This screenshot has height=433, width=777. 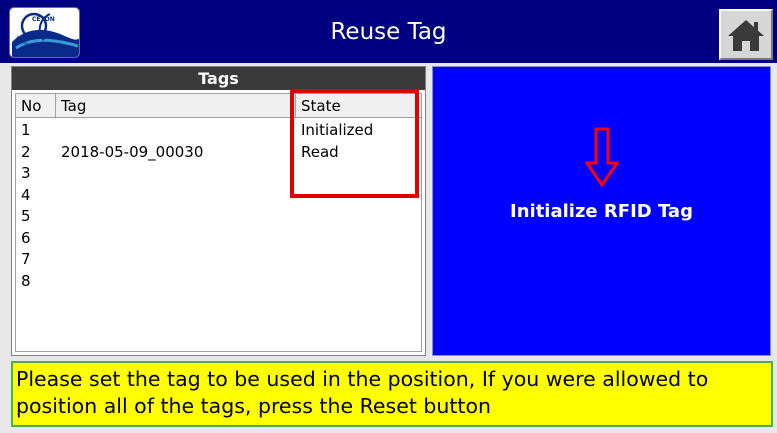 I want to click on home-button, so click(x=746, y=34).